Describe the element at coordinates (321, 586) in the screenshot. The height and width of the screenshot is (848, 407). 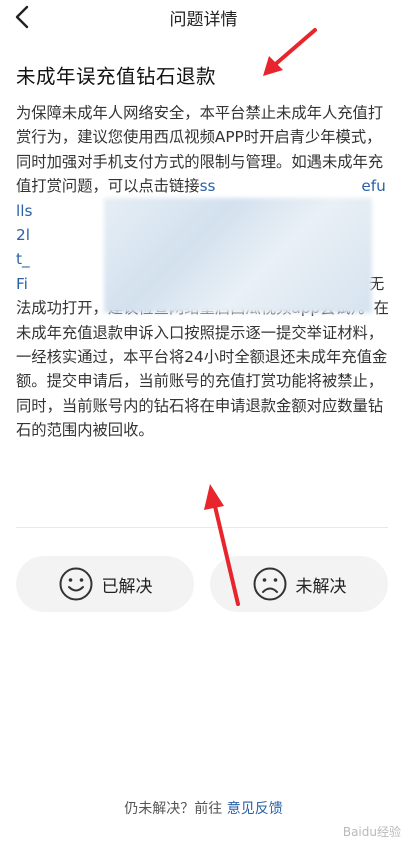
I see `unsolved-label: 未解决` at that location.